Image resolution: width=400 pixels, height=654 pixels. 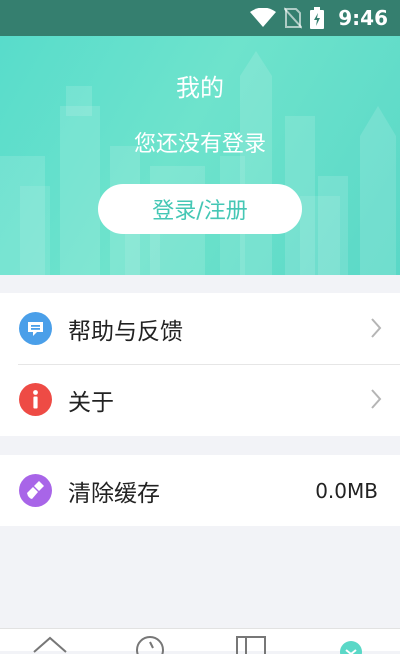 What do you see at coordinates (346, 490) in the screenshot?
I see `cache-size-value: 0.0MB` at bounding box center [346, 490].